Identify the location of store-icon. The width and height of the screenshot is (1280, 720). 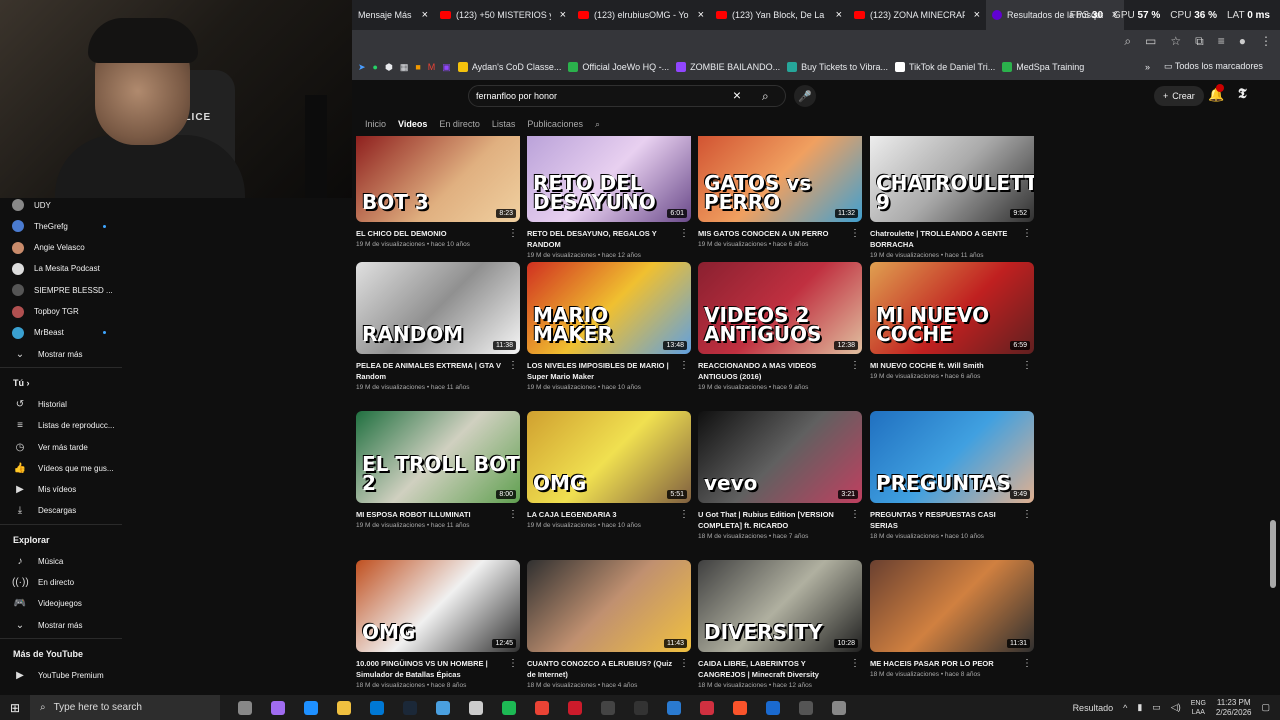
(442, 707).